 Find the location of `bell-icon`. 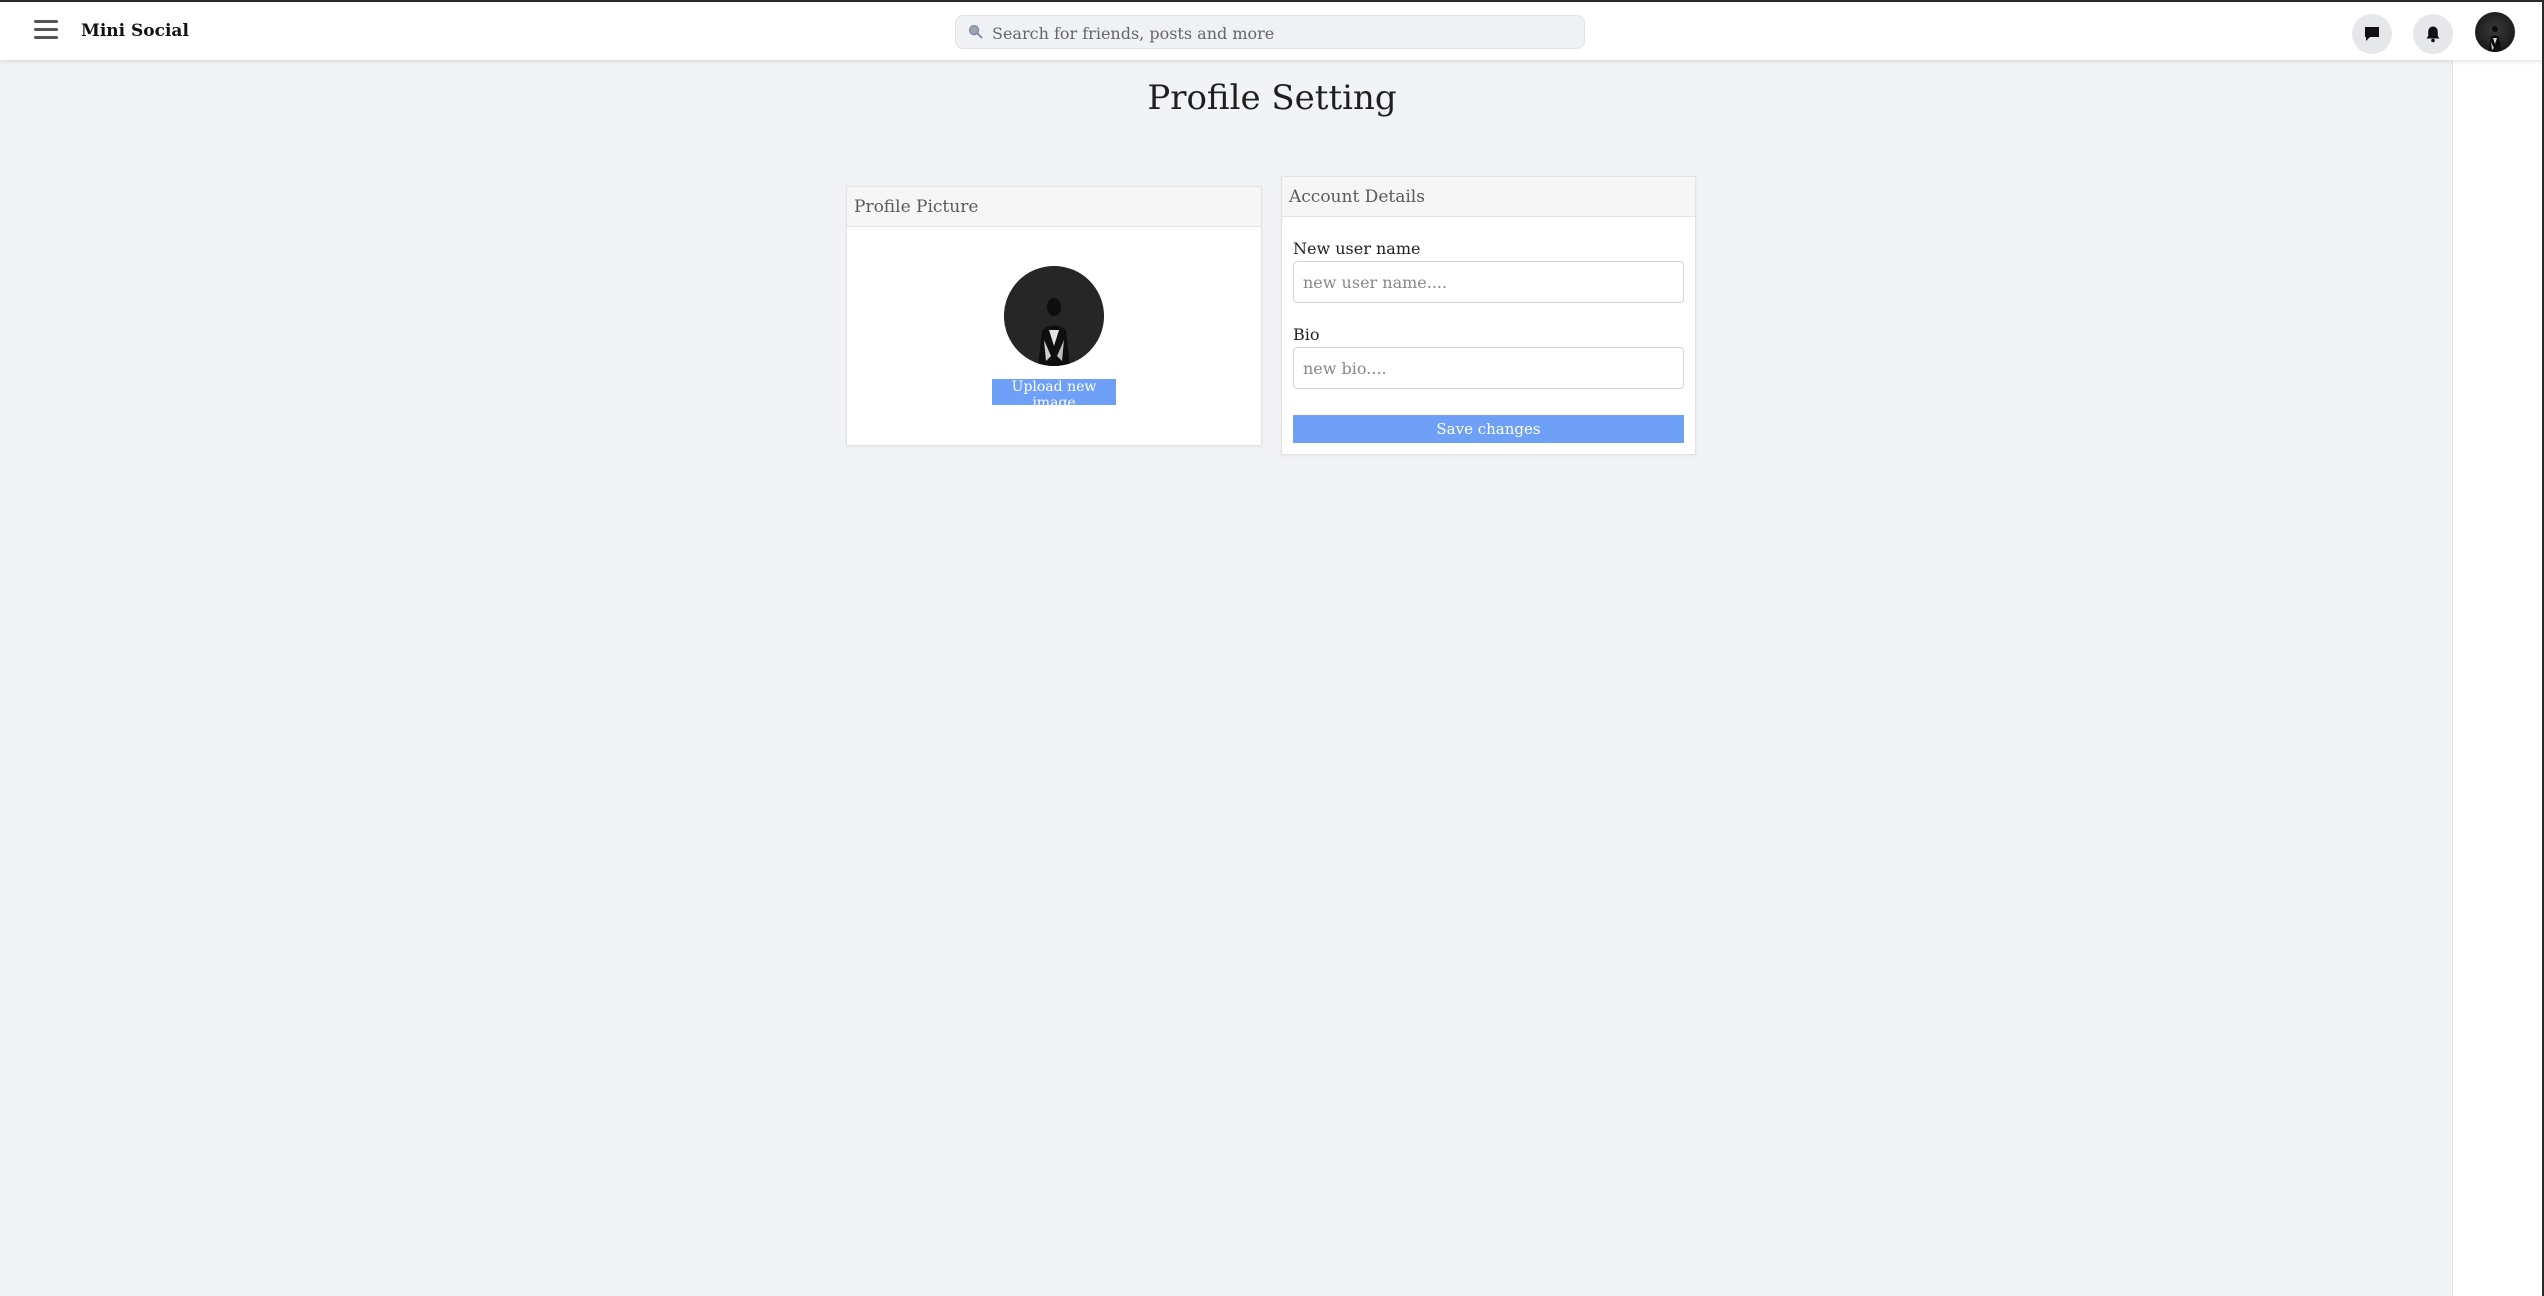

bell-icon is located at coordinates (2433, 34).